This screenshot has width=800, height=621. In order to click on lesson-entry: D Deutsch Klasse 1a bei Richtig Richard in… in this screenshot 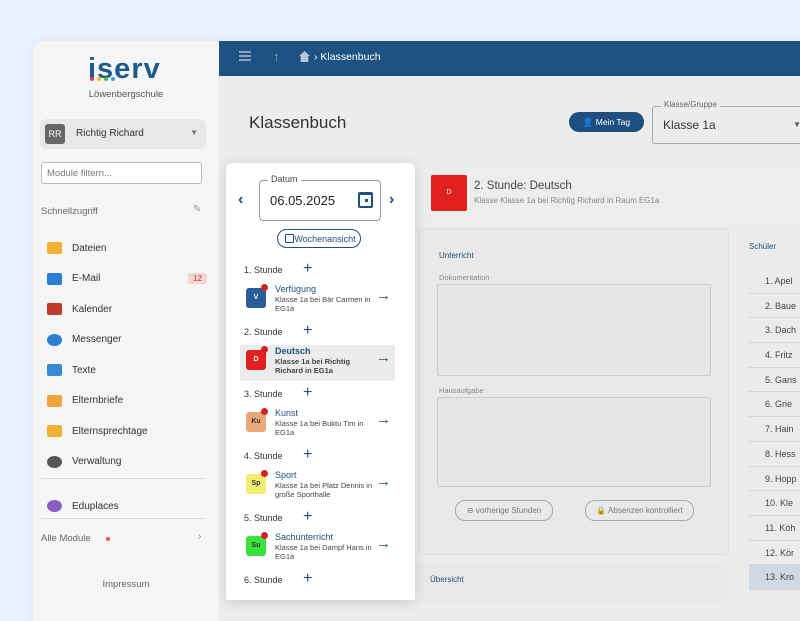, I will do `click(317, 363)`.